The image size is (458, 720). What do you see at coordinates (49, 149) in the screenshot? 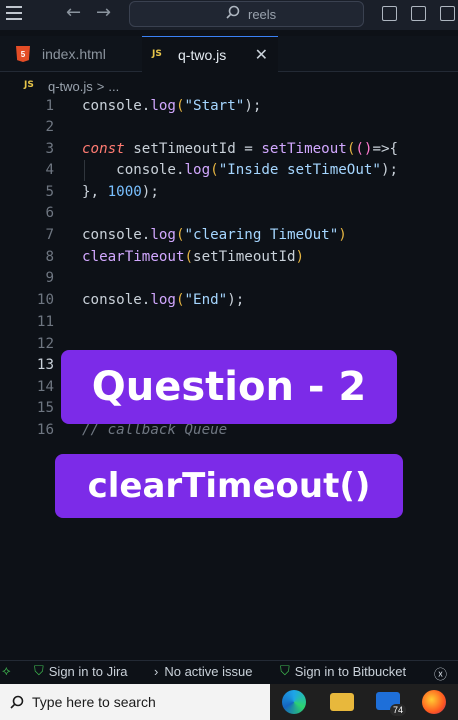
I see `line-number: 3` at bounding box center [49, 149].